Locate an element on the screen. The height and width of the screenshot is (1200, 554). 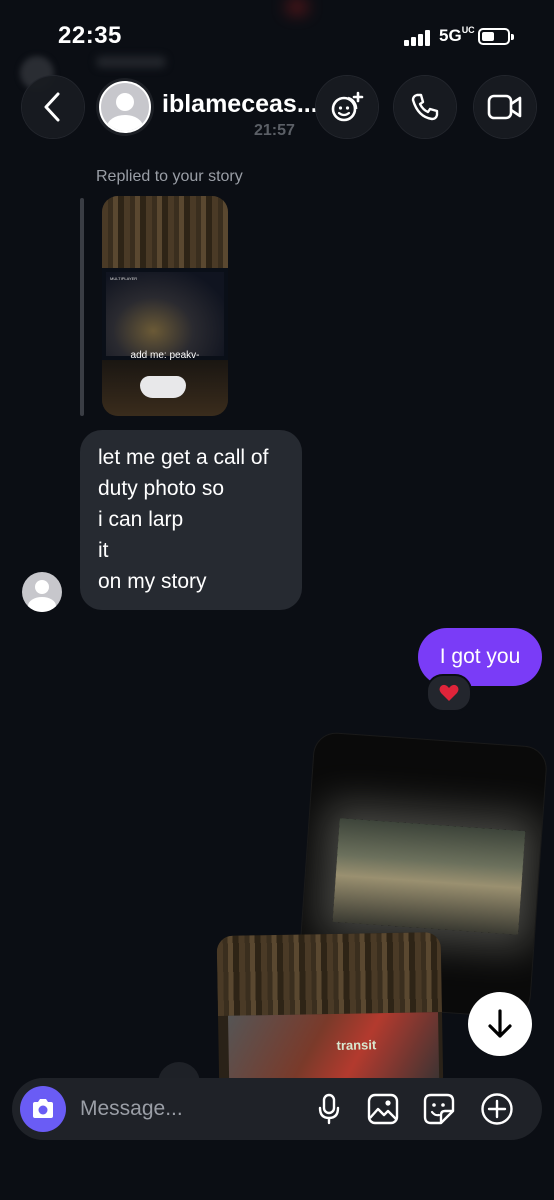
heart-icon is located at coordinates (449, 692).